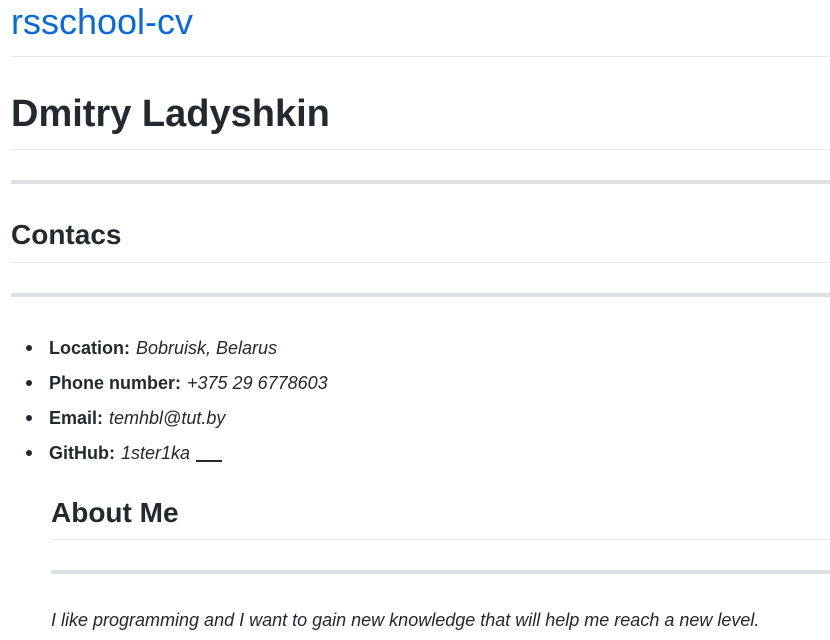  Describe the element at coordinates (66, 234) in the screenshot. I see `contacts-heading: Contacs` at that location.